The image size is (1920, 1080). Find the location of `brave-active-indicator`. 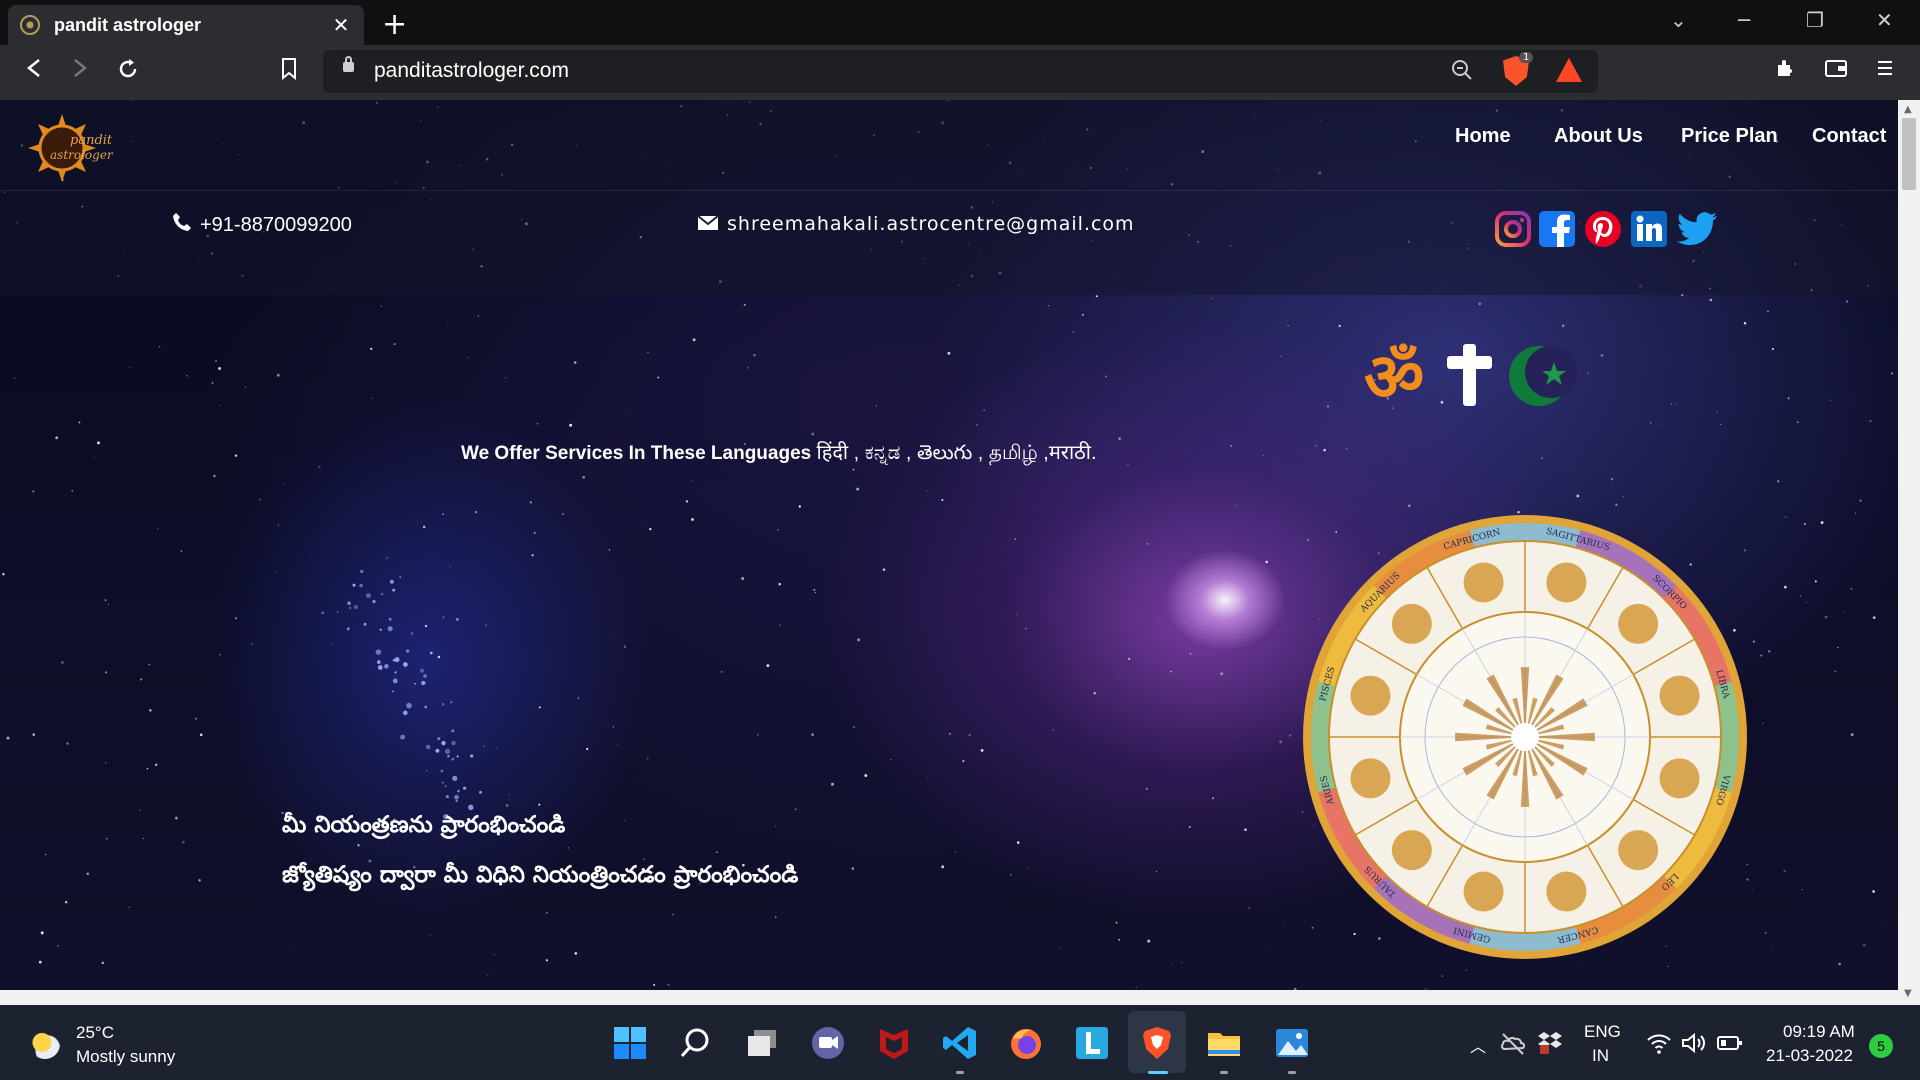

brave-active-indicator is located at coordinates (1158, 1072).